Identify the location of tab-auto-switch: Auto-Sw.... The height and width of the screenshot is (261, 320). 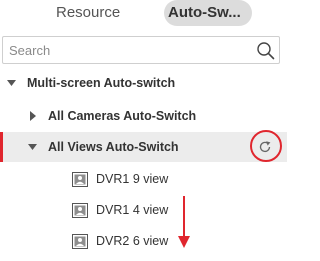
(208, 13).